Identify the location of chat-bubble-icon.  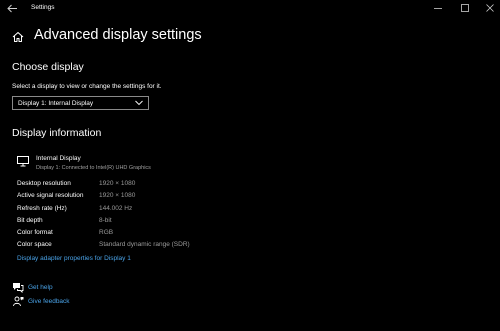
(18, 288).